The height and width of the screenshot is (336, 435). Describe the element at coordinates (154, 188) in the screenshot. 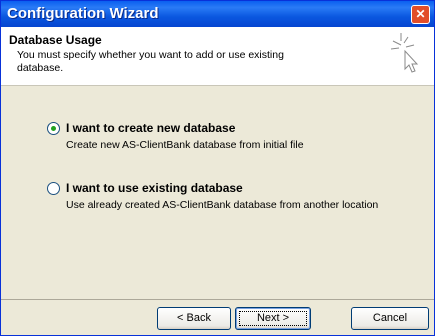

I see `use-existing-label: I want to use existing database` at that location.